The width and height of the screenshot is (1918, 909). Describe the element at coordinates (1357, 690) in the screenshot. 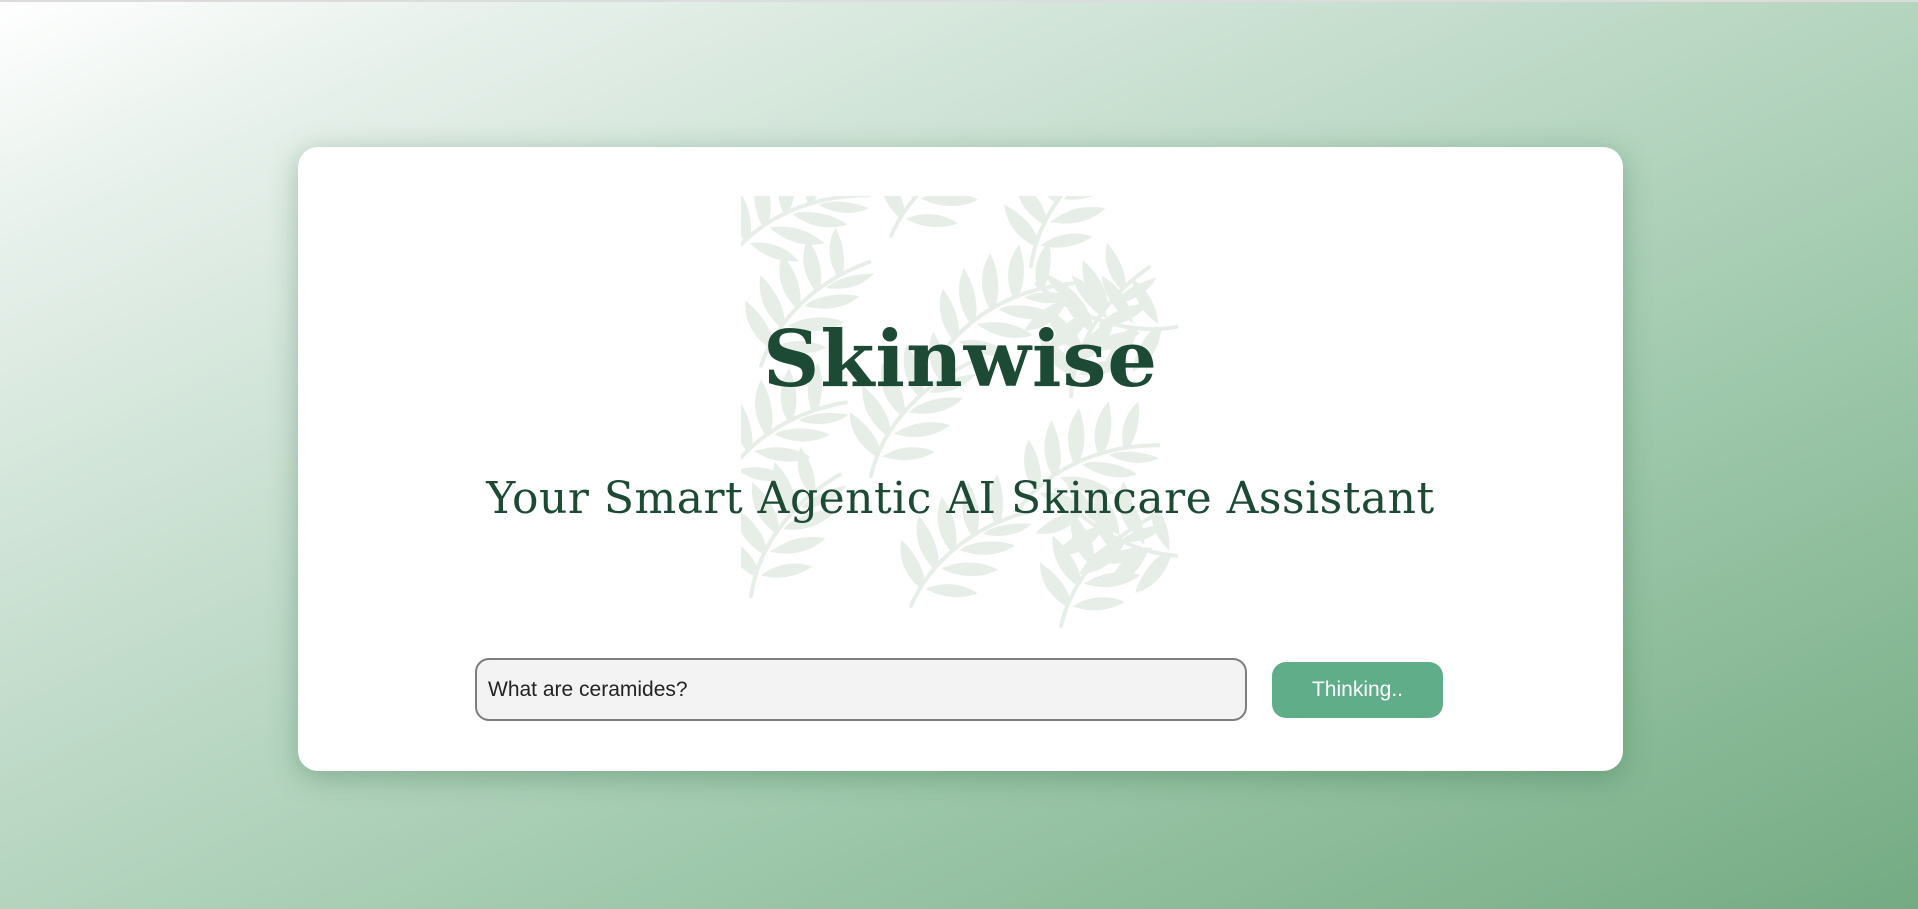

I see `ask-button: Thinking..` at that location.